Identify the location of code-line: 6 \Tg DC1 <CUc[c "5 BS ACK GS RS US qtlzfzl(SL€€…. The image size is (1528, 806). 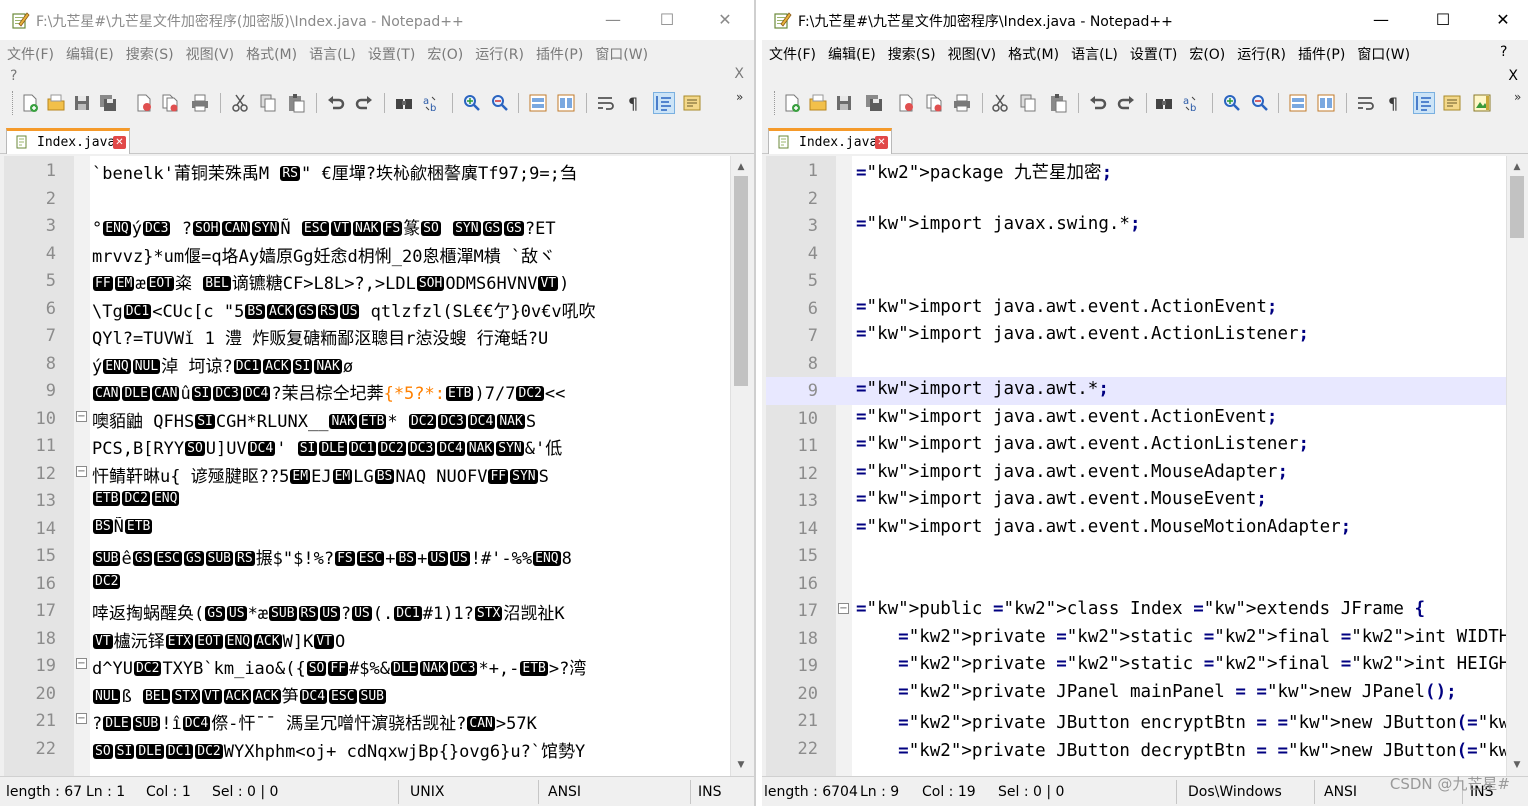
(367, 309).